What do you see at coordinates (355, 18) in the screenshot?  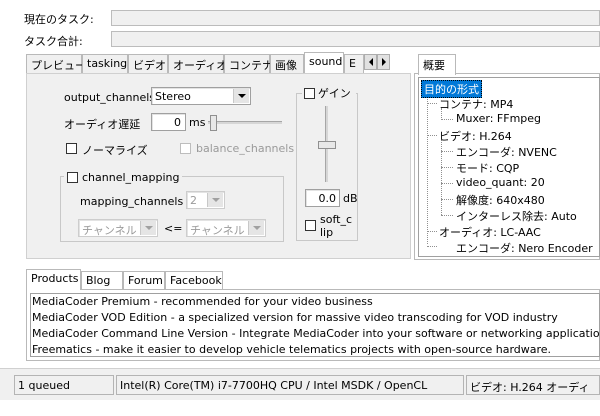 I see `current-task-progress` at bounding box center [355, 18].